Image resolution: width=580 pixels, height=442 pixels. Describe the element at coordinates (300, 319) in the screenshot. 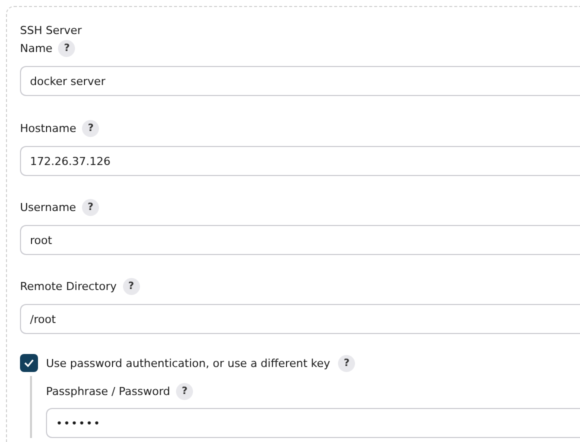

I see `input-field: /root` at that location.